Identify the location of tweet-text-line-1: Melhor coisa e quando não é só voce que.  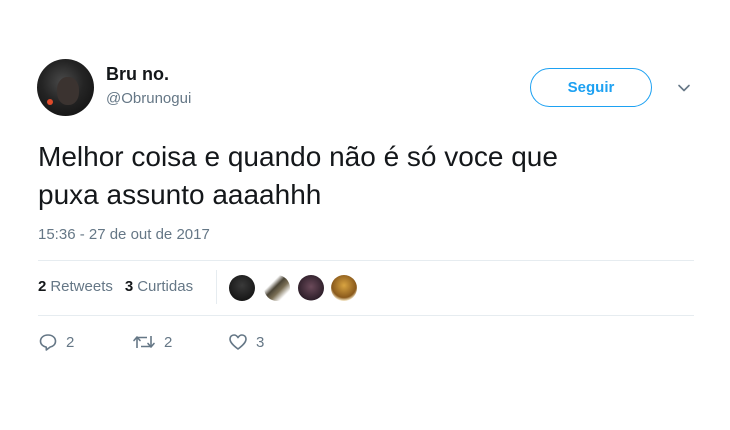
(298, 156).